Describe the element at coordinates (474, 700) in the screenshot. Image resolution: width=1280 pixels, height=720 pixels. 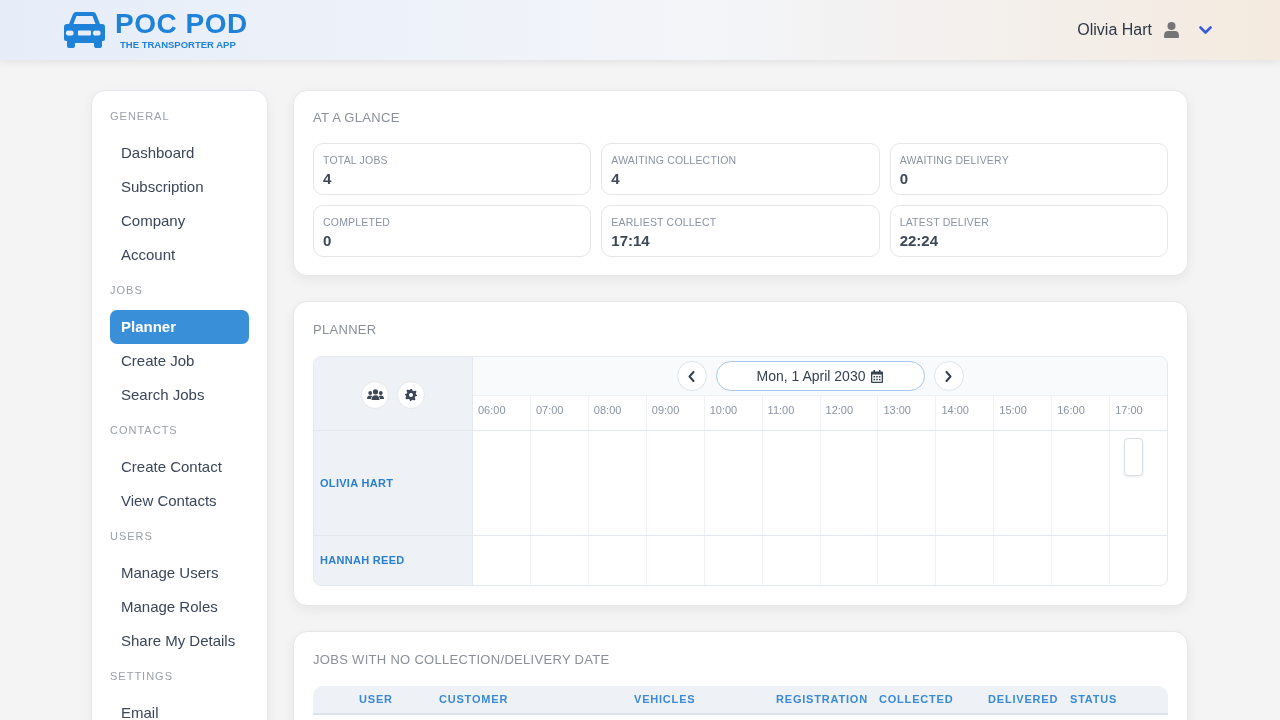
I see `column-header: CUSTOMER` at that location.